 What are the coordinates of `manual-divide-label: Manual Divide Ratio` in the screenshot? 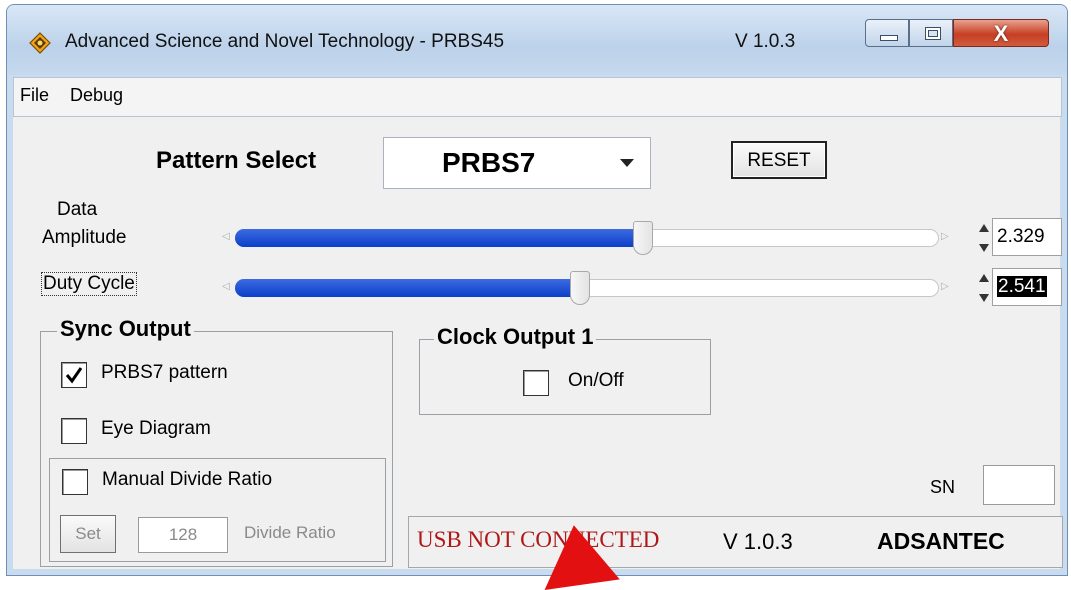 It's located at (187, 479).